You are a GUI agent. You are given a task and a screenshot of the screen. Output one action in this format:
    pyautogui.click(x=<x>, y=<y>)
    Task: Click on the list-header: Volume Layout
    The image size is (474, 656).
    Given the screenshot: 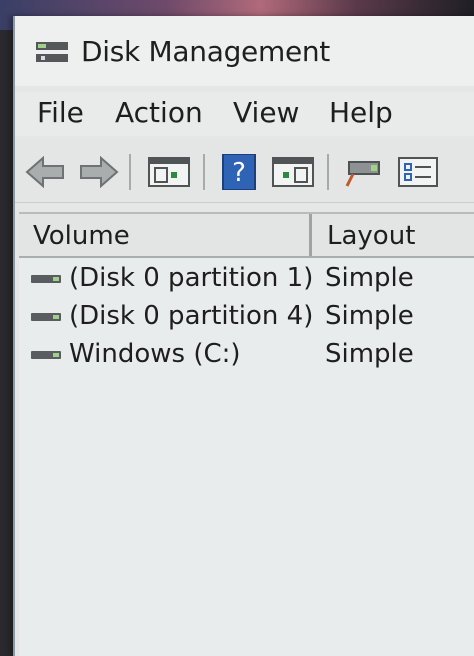 What is the action you would take?
    pyautogui.click(x=246, y=236)
    